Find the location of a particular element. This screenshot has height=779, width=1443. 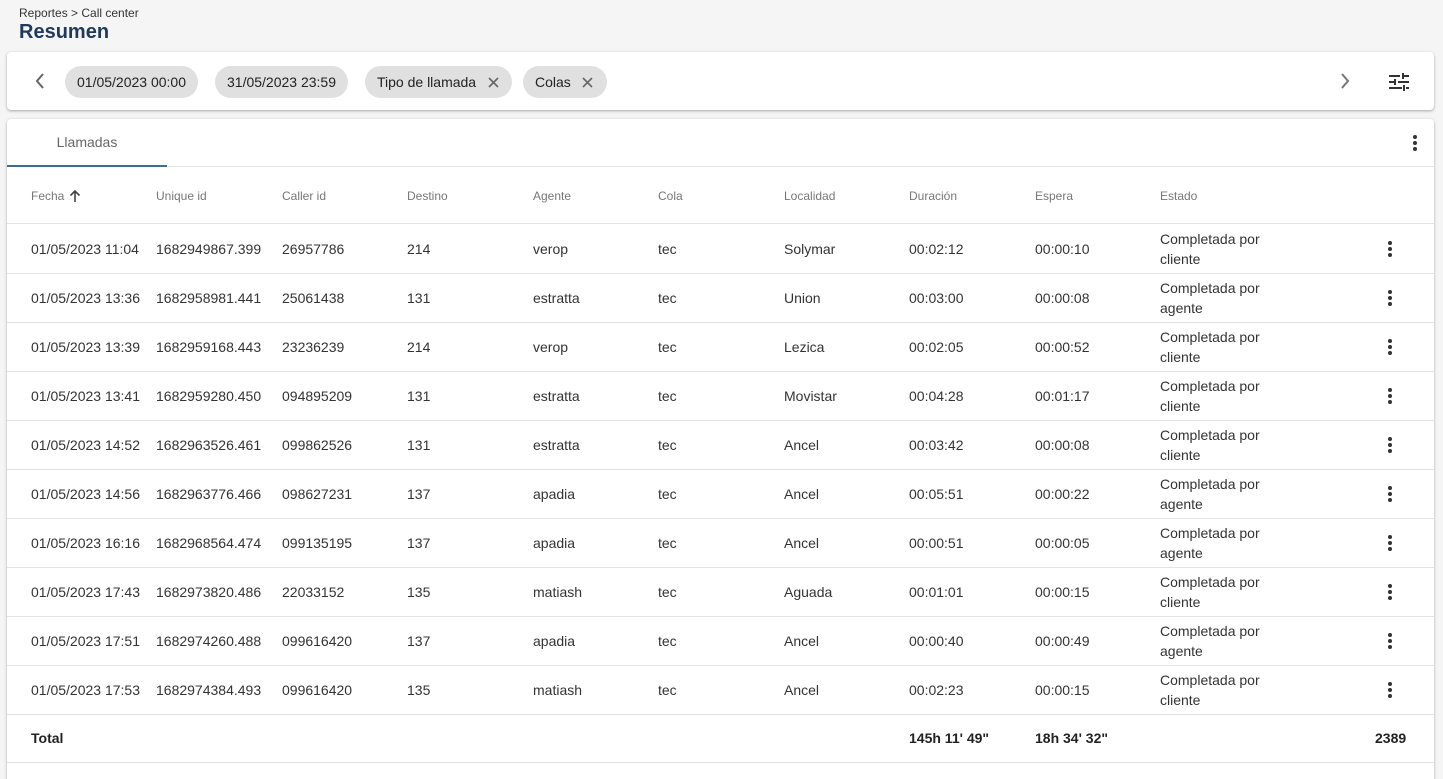

cell-duracion: 00:02:23 is located at coordinates (936, 690).